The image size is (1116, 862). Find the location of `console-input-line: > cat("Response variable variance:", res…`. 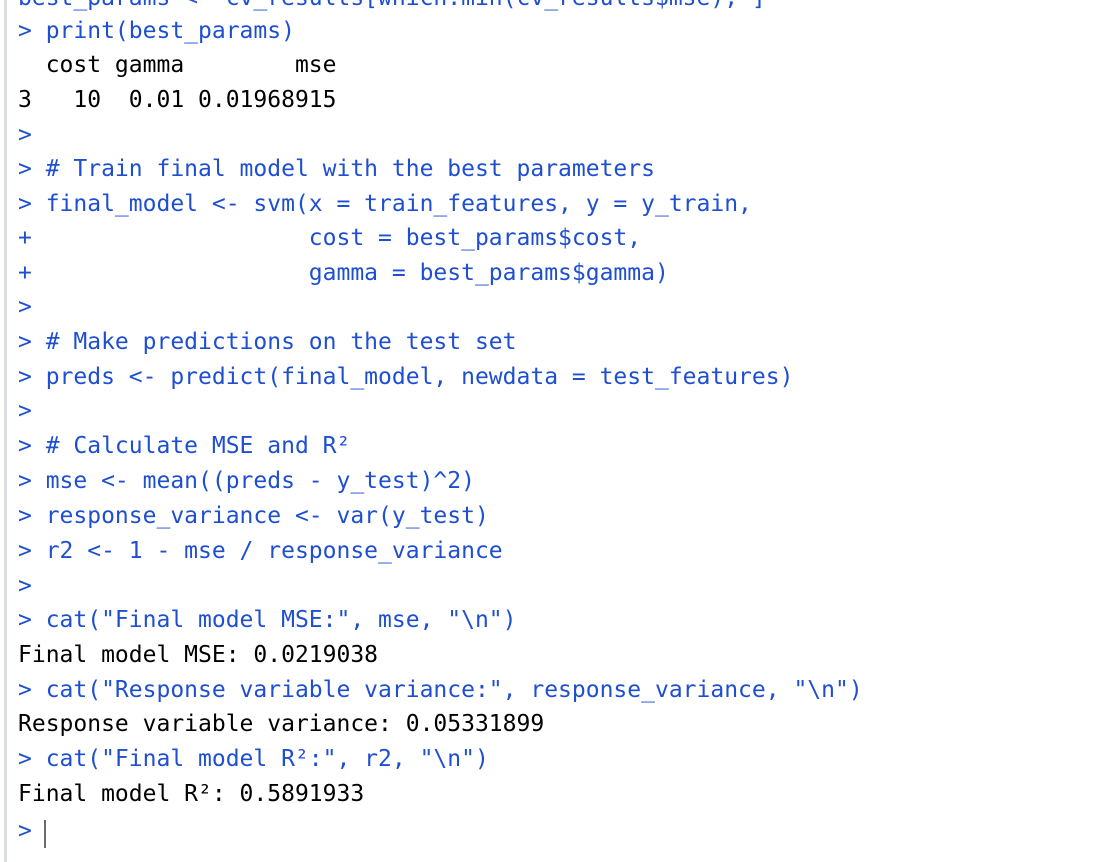

console-input-line: > cat("Response variable variance:", res… is located at coordinates (440, 690).